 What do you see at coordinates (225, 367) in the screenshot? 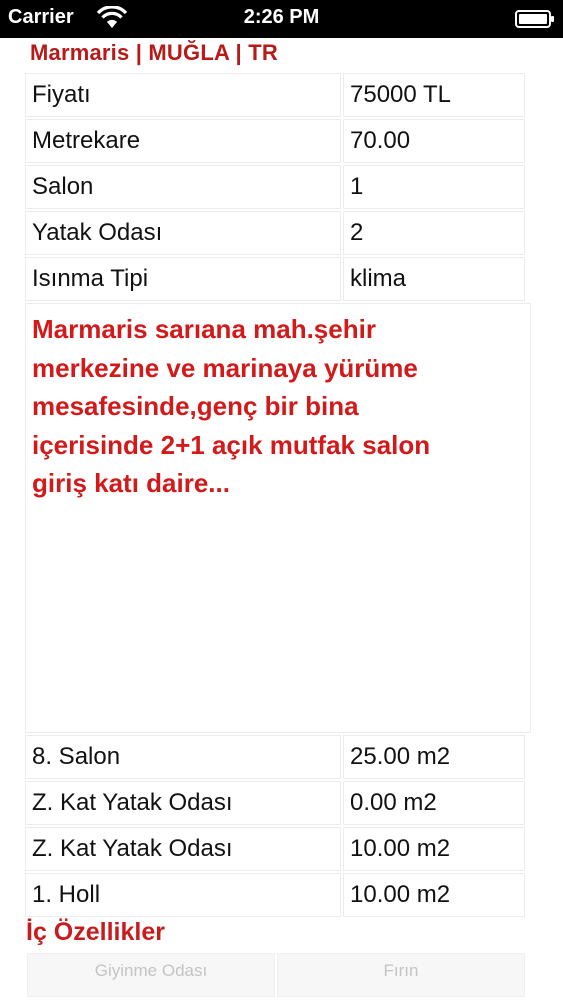
I see `description-line: merkezine ve marinaya yürüme` at bounding box center [225, 367].